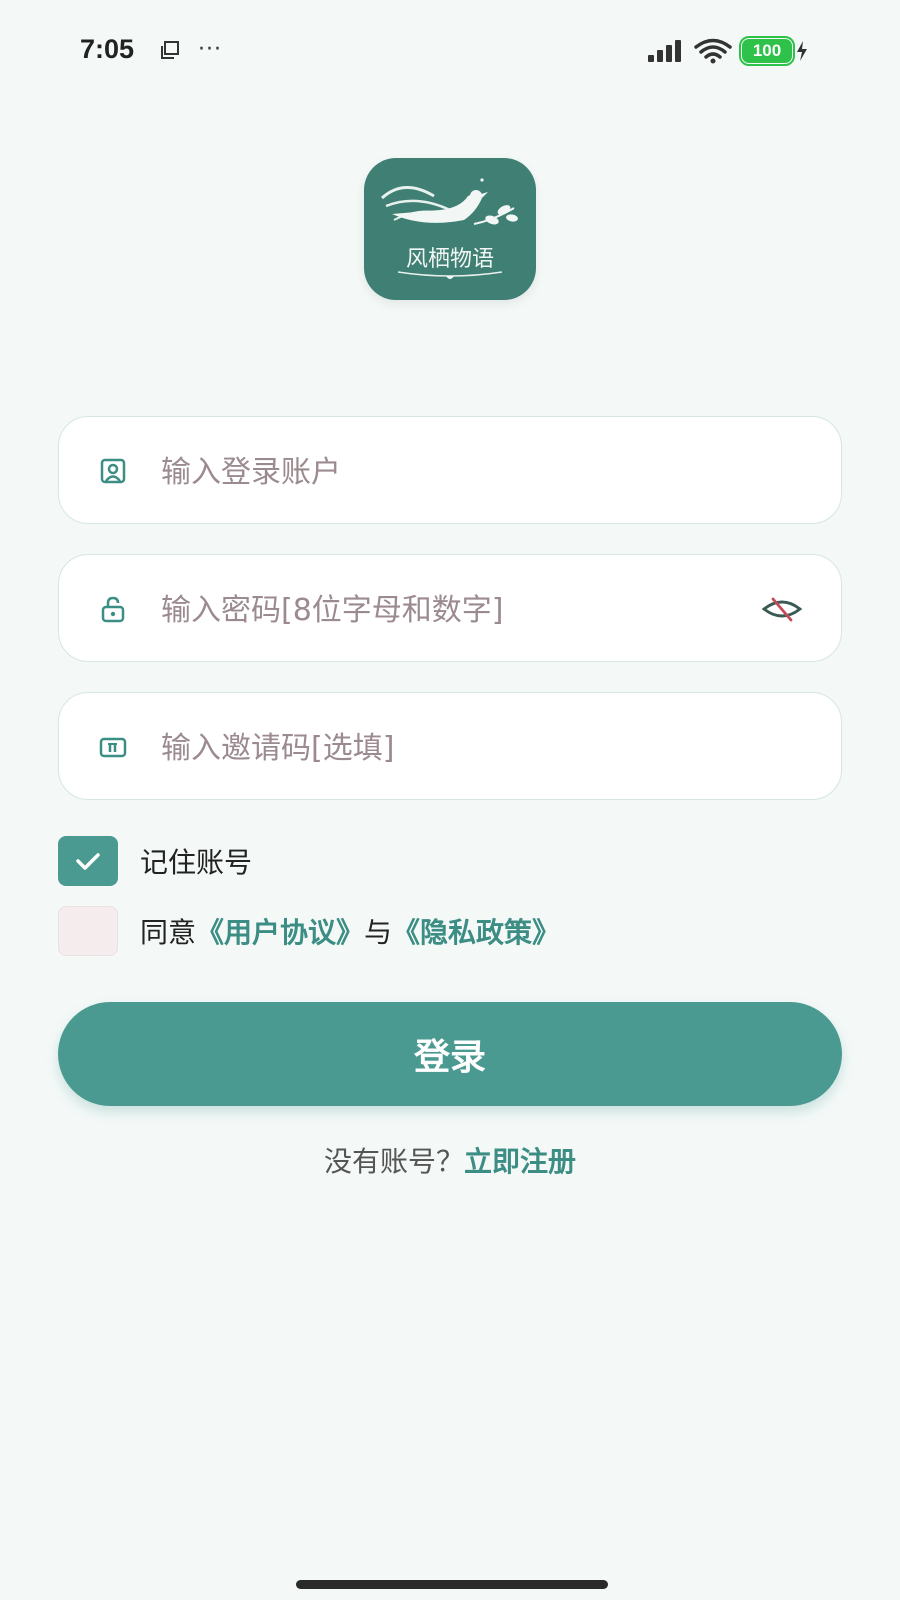  What do you see at coordinates (441, 472) in the screenshot?
I see `account-input` at bounding box center [441, 472].